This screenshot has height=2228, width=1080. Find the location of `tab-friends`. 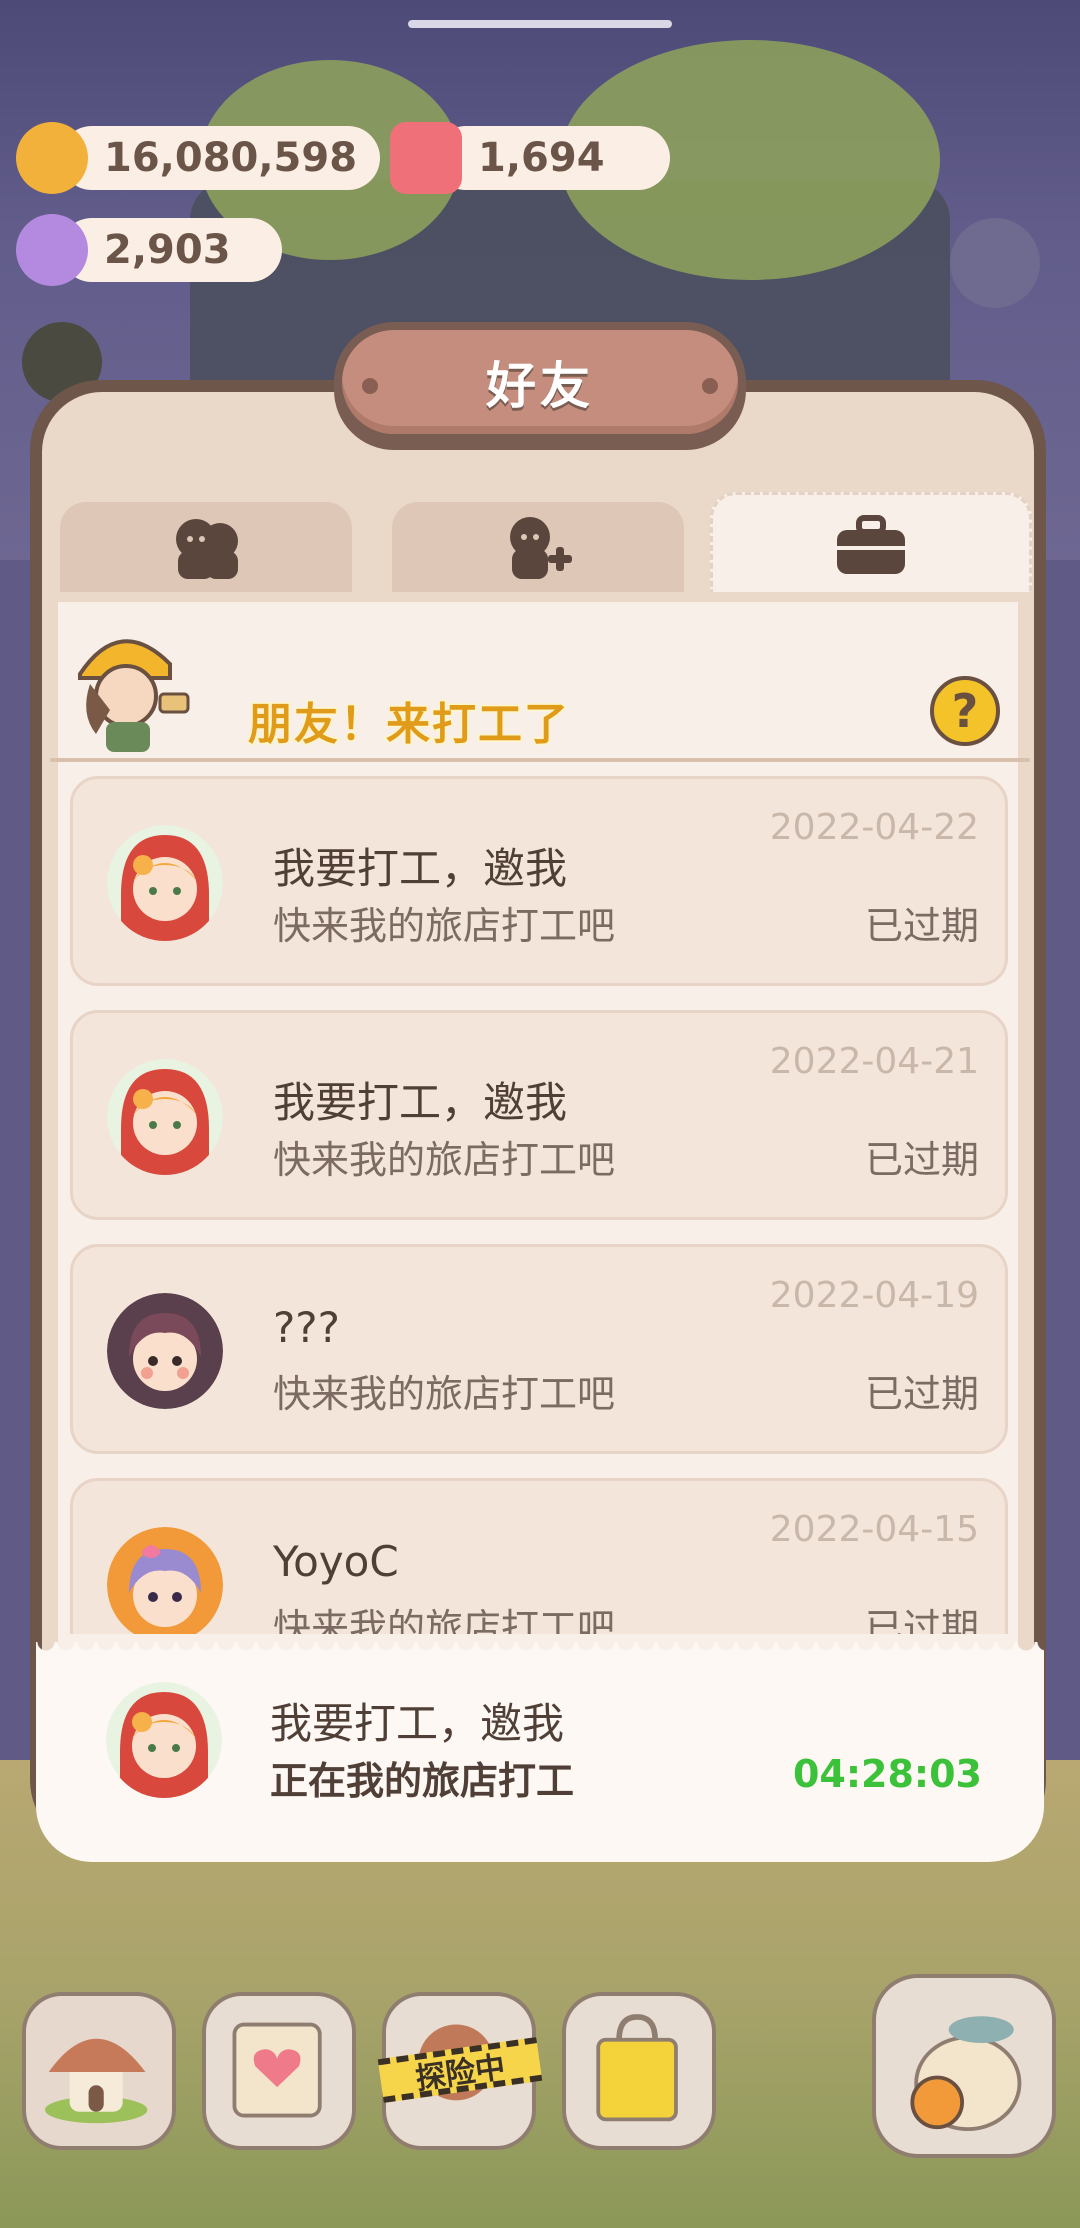

tab-friends is located at coordinates (206, 547).